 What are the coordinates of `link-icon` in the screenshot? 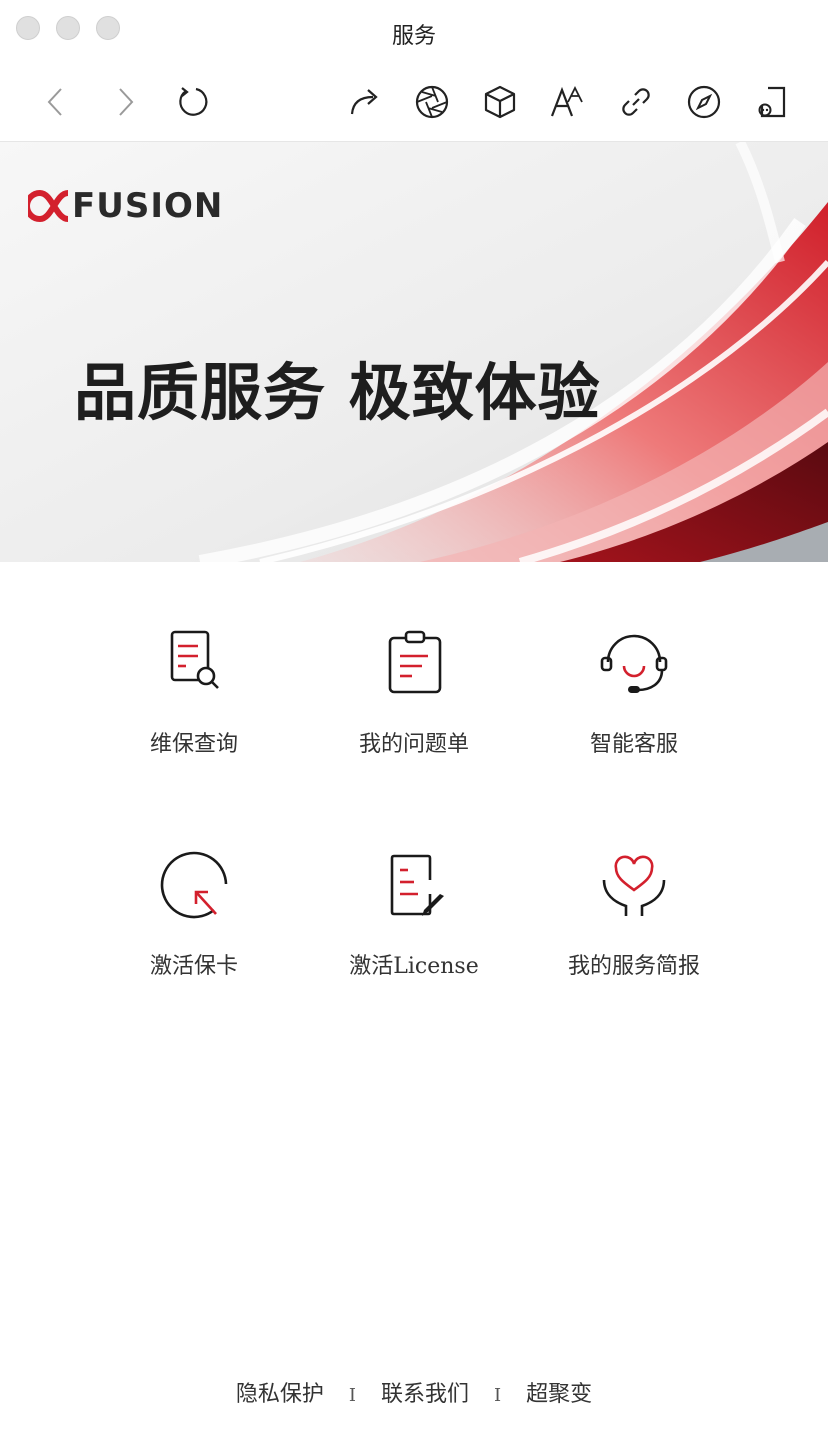 It's located at (636, 102).